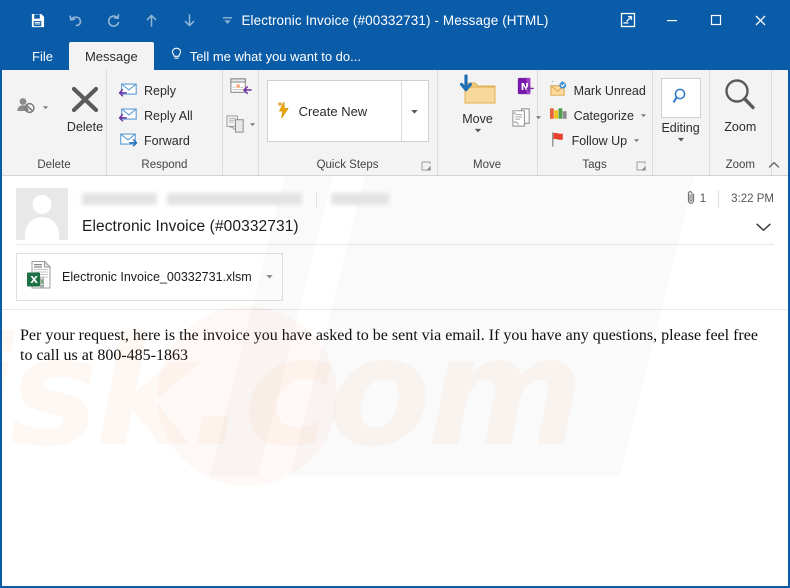  What do you see at coordinates (119, 199) in the screenshot?
I see `sender-name-redacted` at bounding box center [119, 199].